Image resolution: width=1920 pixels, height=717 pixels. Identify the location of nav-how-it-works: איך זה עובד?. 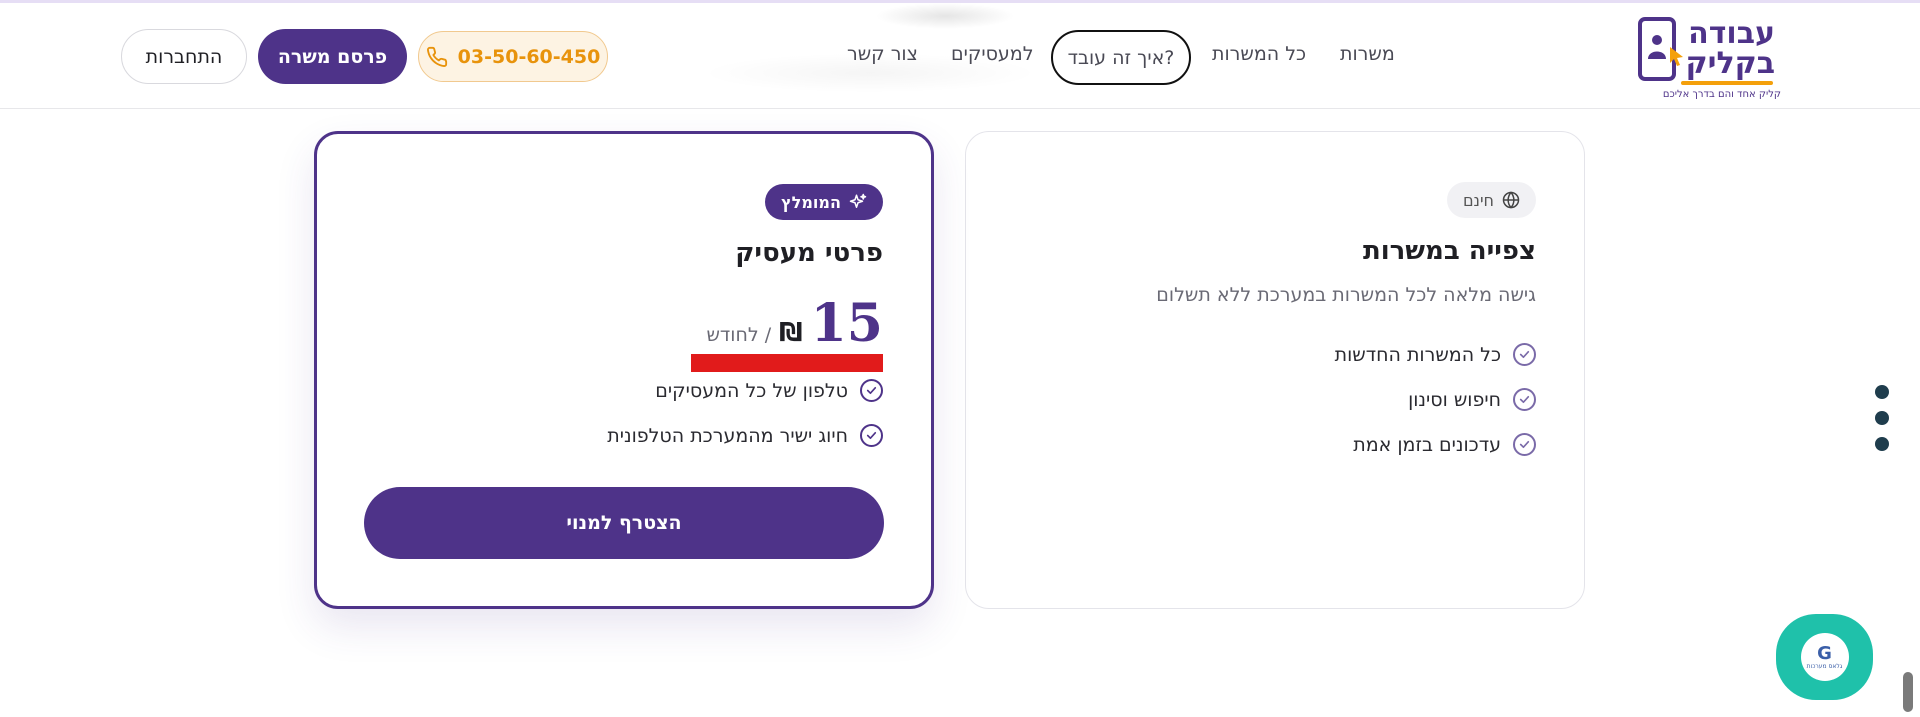
(1121, 57).